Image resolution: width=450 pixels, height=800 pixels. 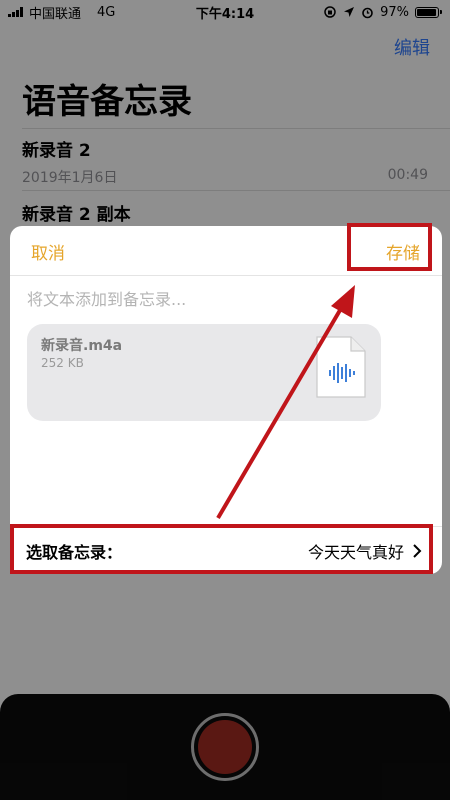 I want to click on save-highlight-box, so click(x=389, y=247).